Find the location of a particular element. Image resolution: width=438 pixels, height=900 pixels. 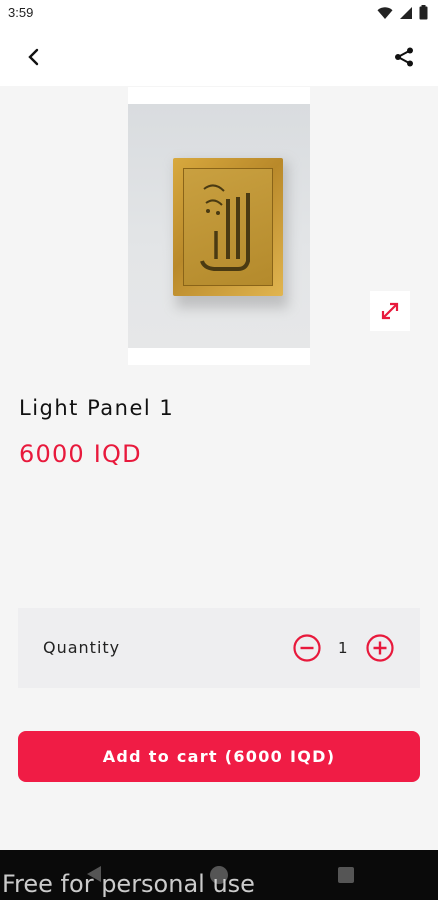

battery-icon is located at coordinates (423, 12).